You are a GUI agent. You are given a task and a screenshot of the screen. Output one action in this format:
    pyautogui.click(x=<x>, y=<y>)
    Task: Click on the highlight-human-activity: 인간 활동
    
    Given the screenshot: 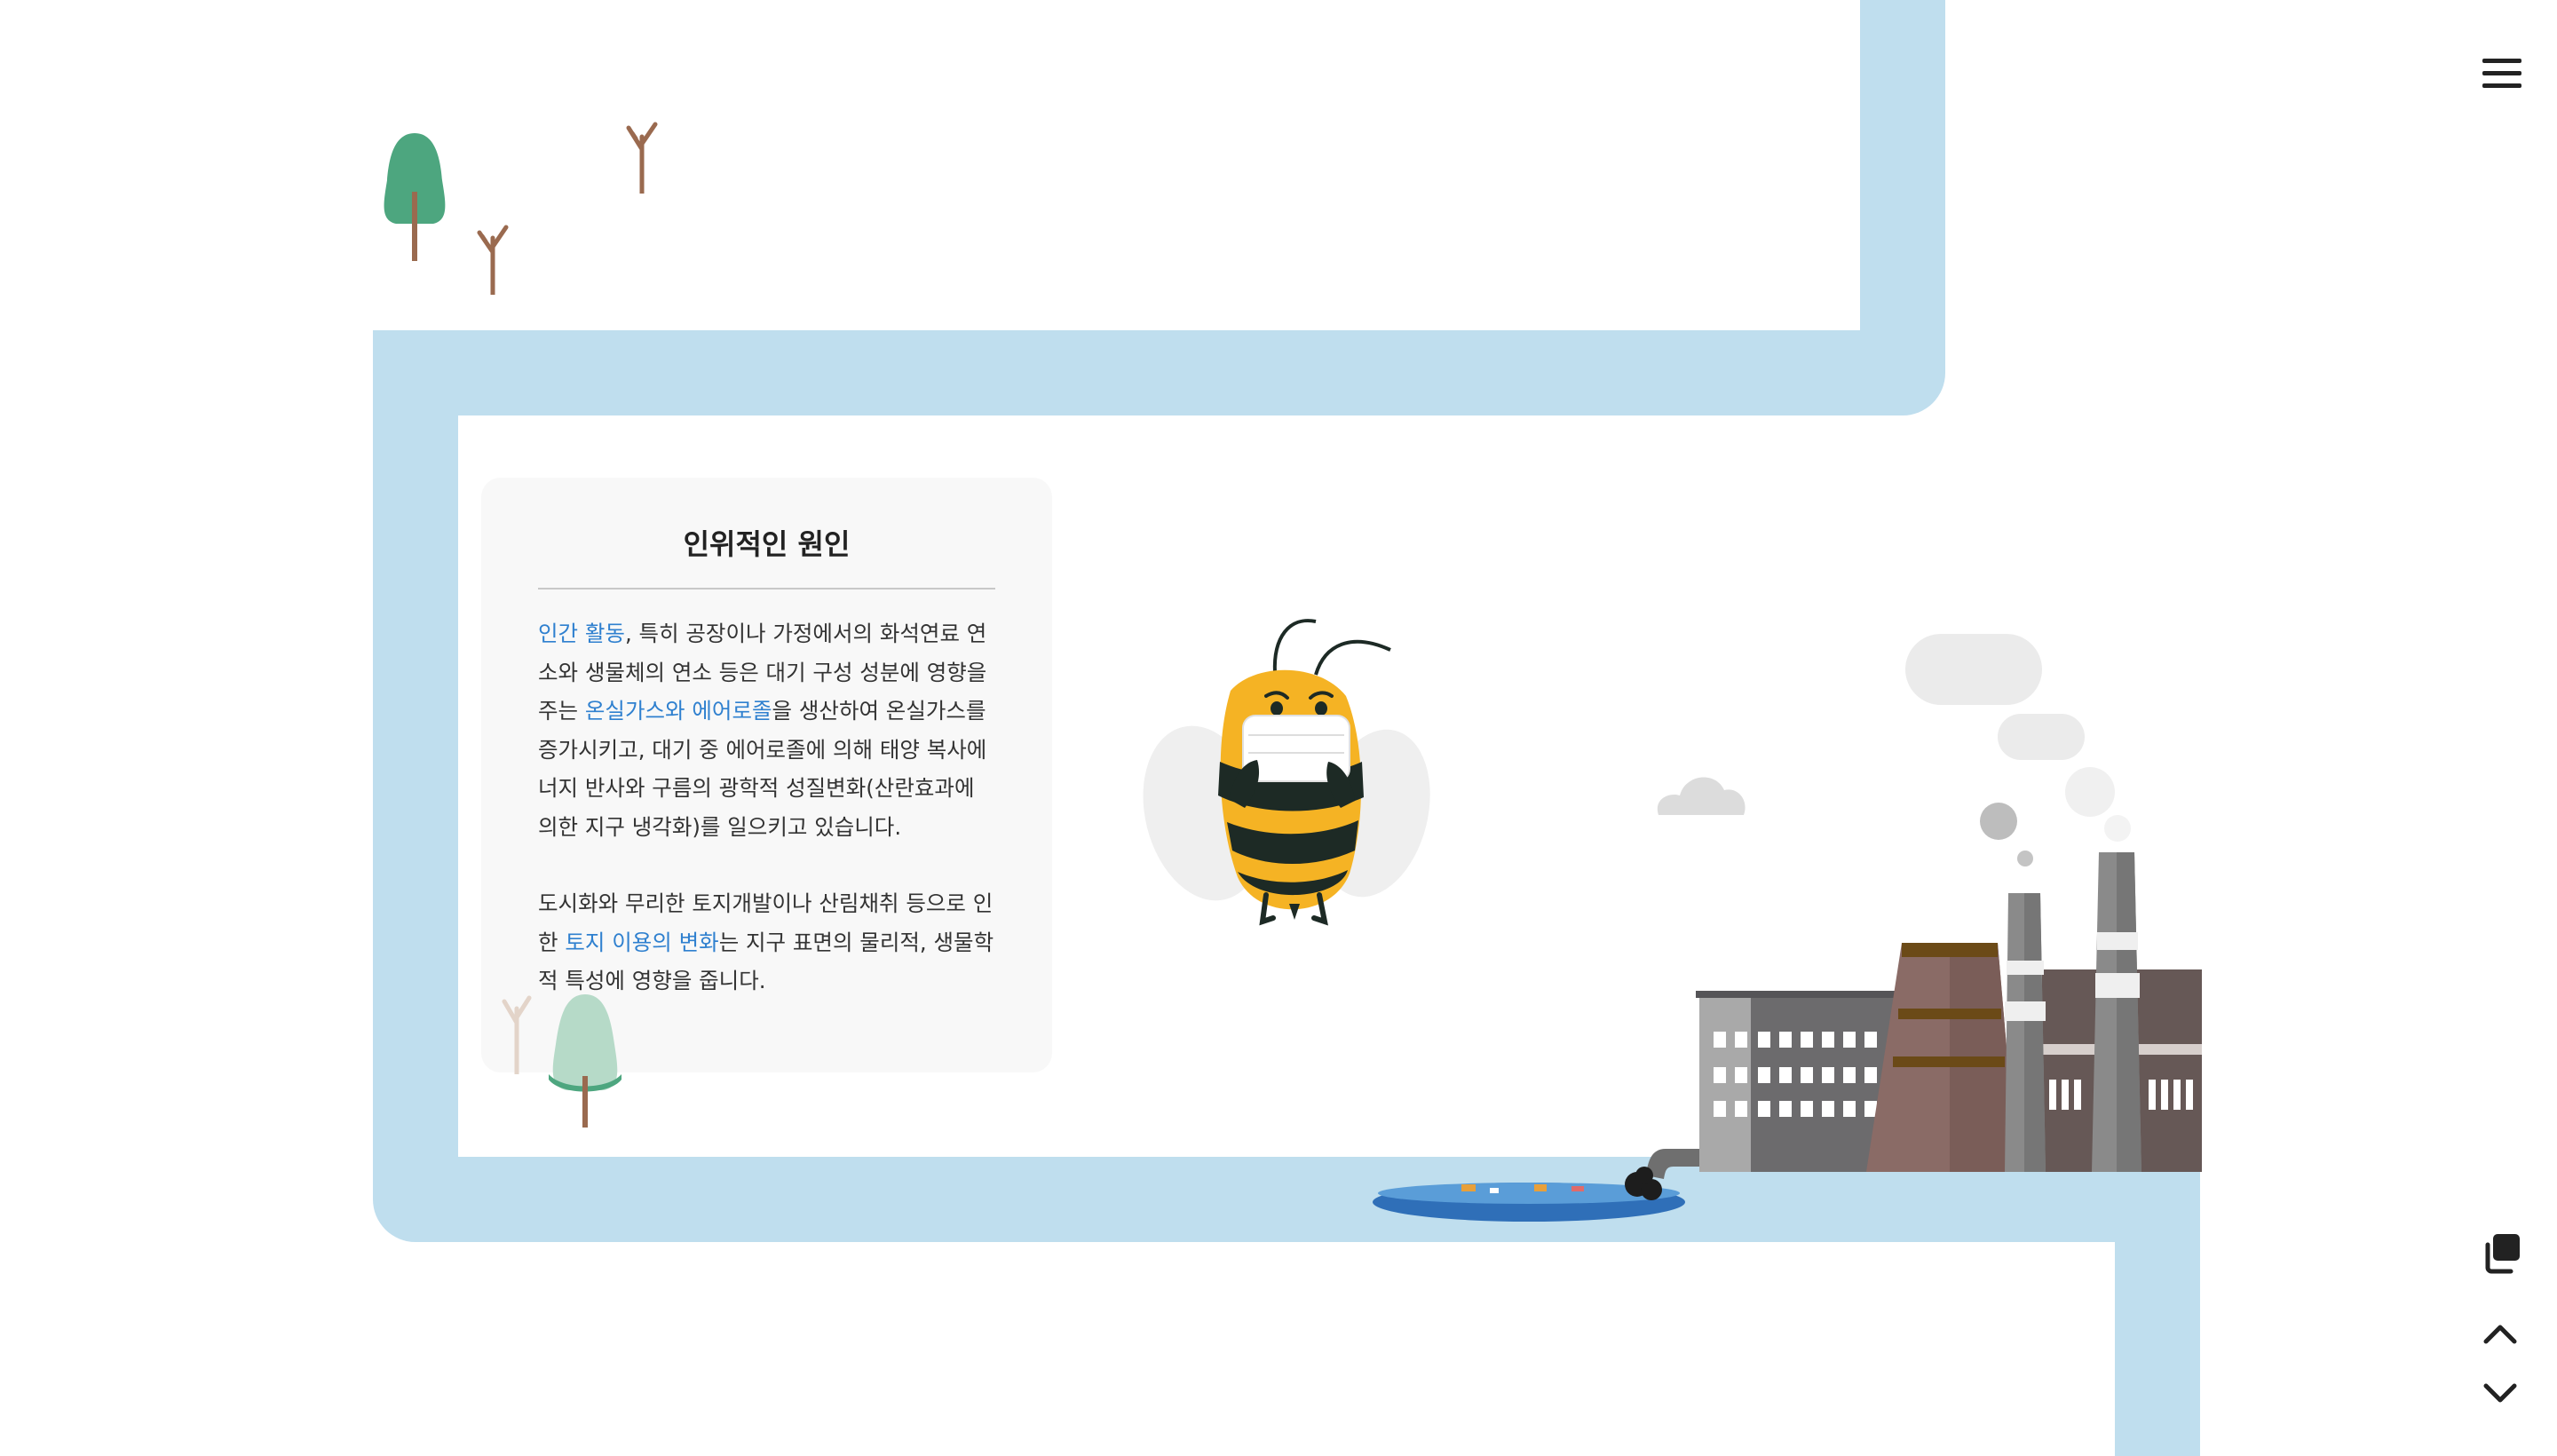 What is the action you would take?
    pyautogui.click(x=581, y=633)
    